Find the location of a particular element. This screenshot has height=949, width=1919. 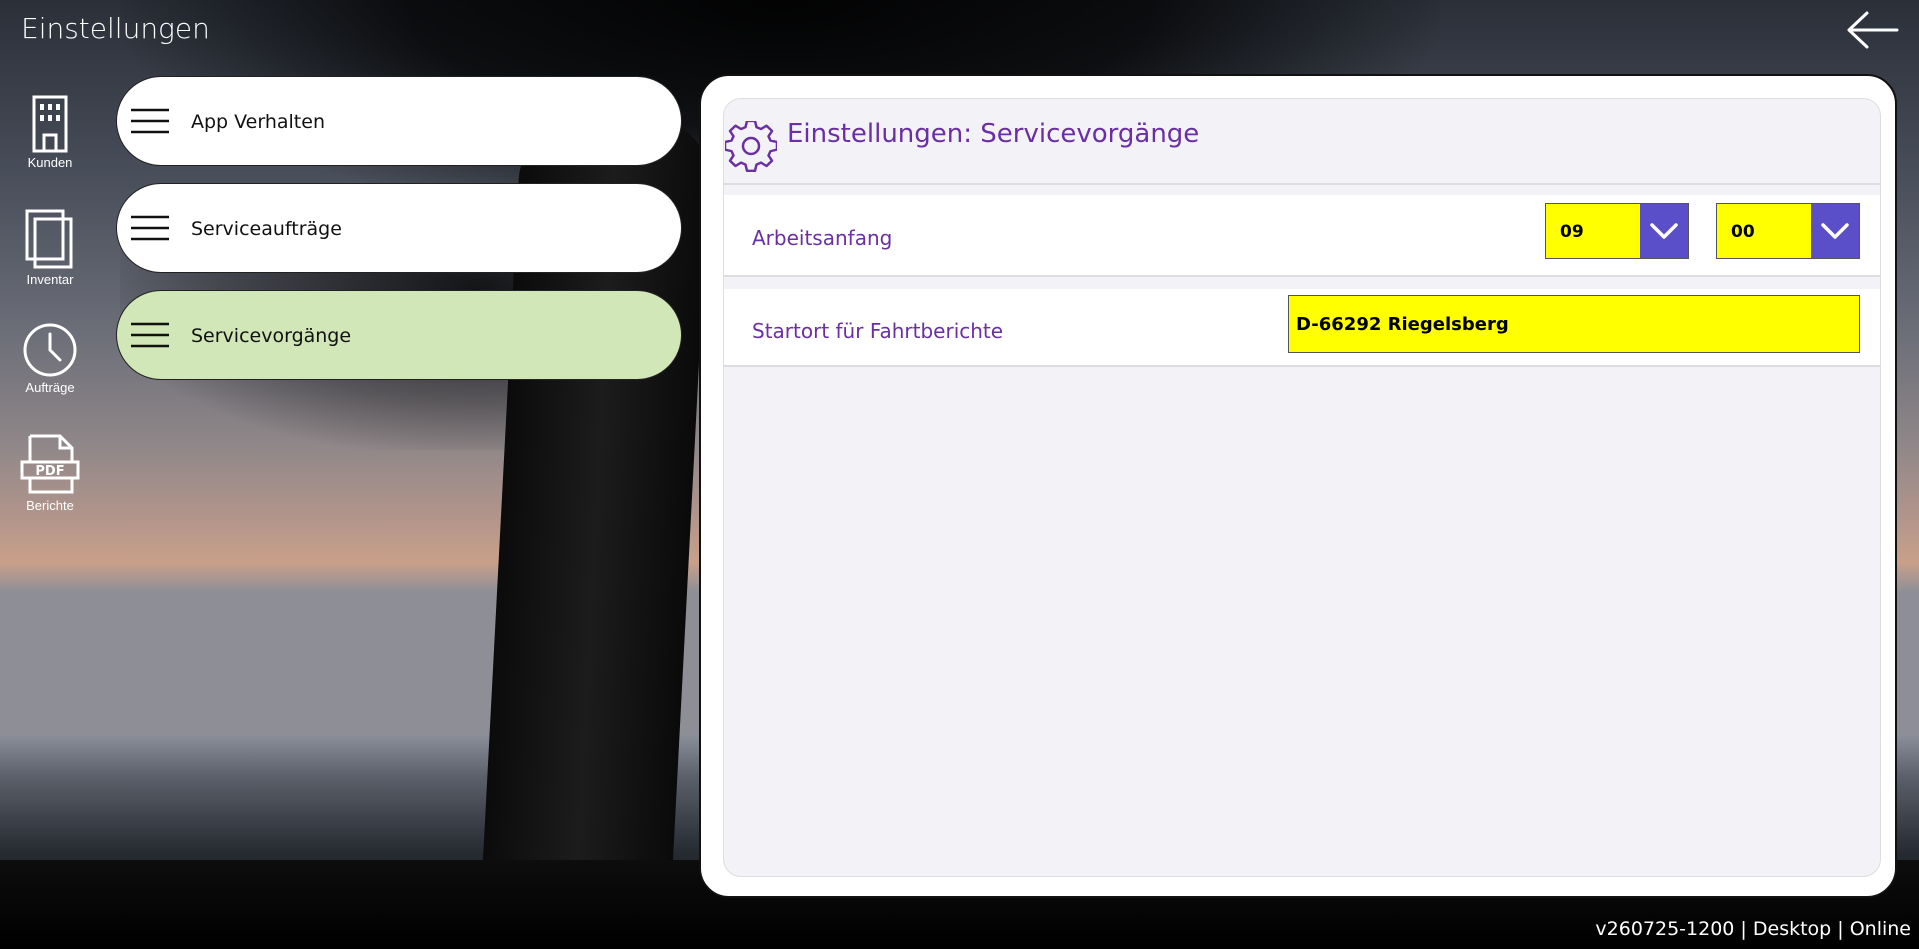

rail-item-auftraege: Aufträge is located at coordinates (50, 358).